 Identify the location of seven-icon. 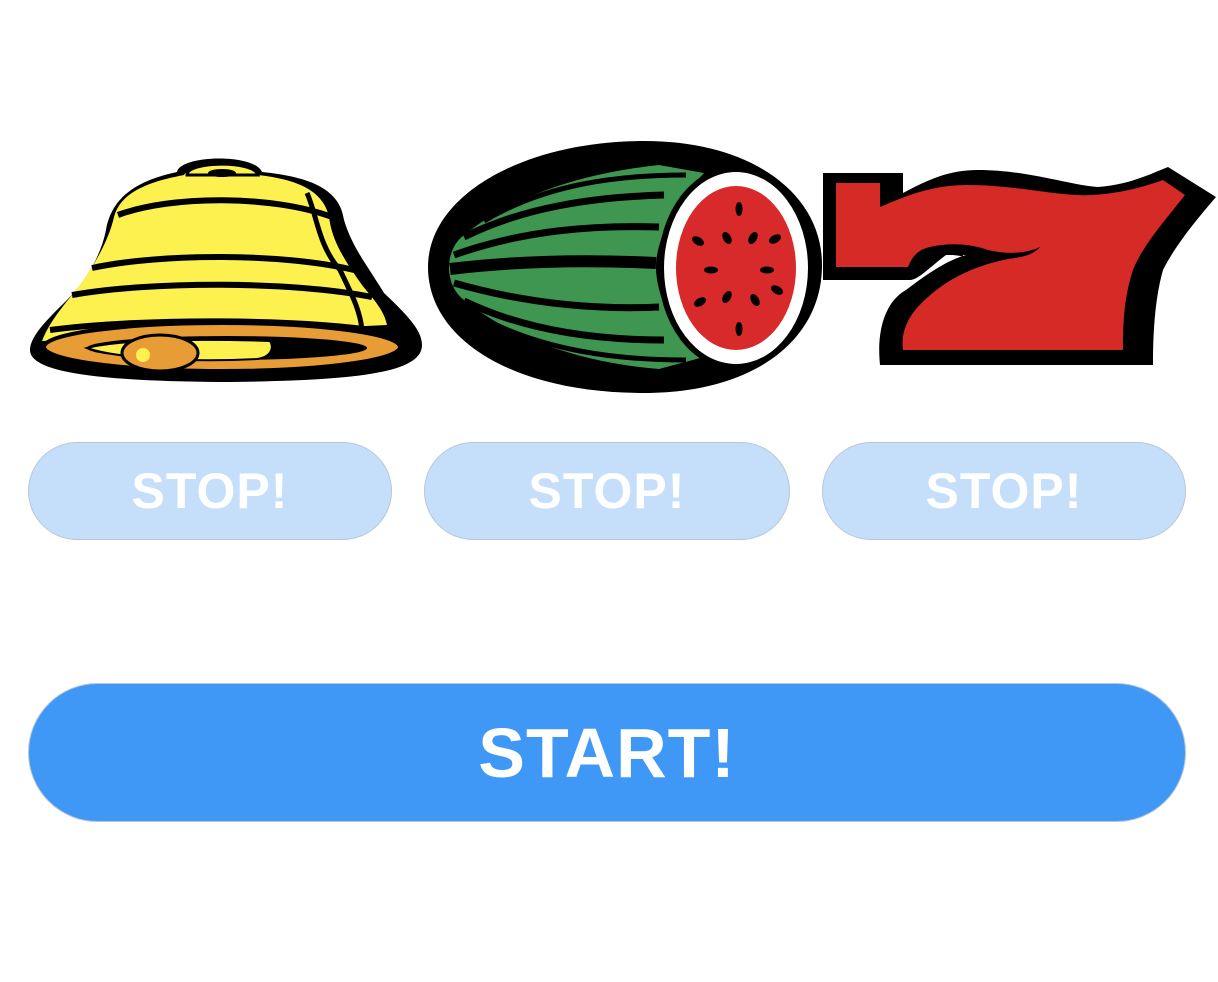
(1019, 266).